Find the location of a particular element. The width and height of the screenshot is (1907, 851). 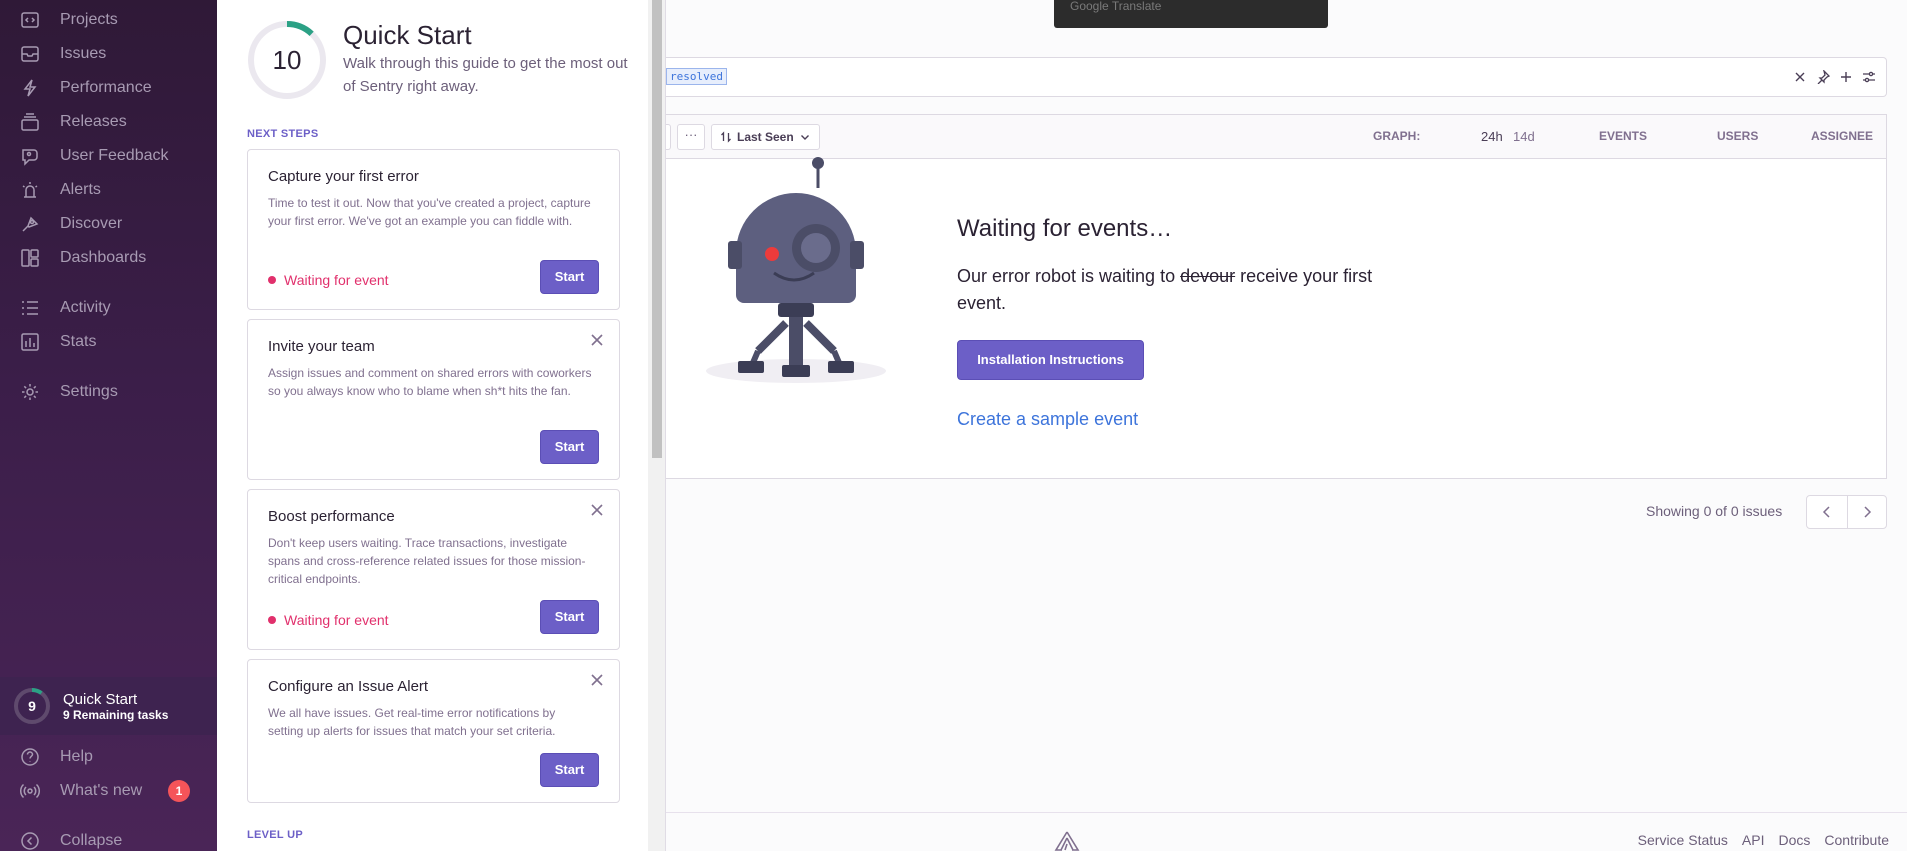

sidebar-item-performance: Performance is located at coordinates (115, 88).